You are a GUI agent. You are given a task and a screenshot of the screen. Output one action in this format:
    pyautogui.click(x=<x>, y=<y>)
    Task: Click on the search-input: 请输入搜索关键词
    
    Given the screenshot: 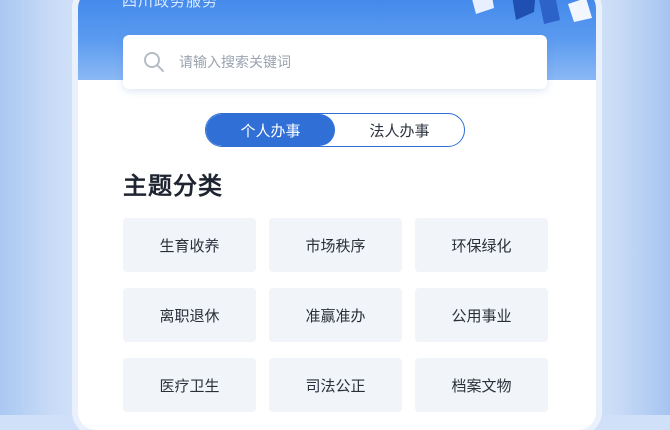 What is the action you would take?
    pyautogui.click(x=235, y=62)
    